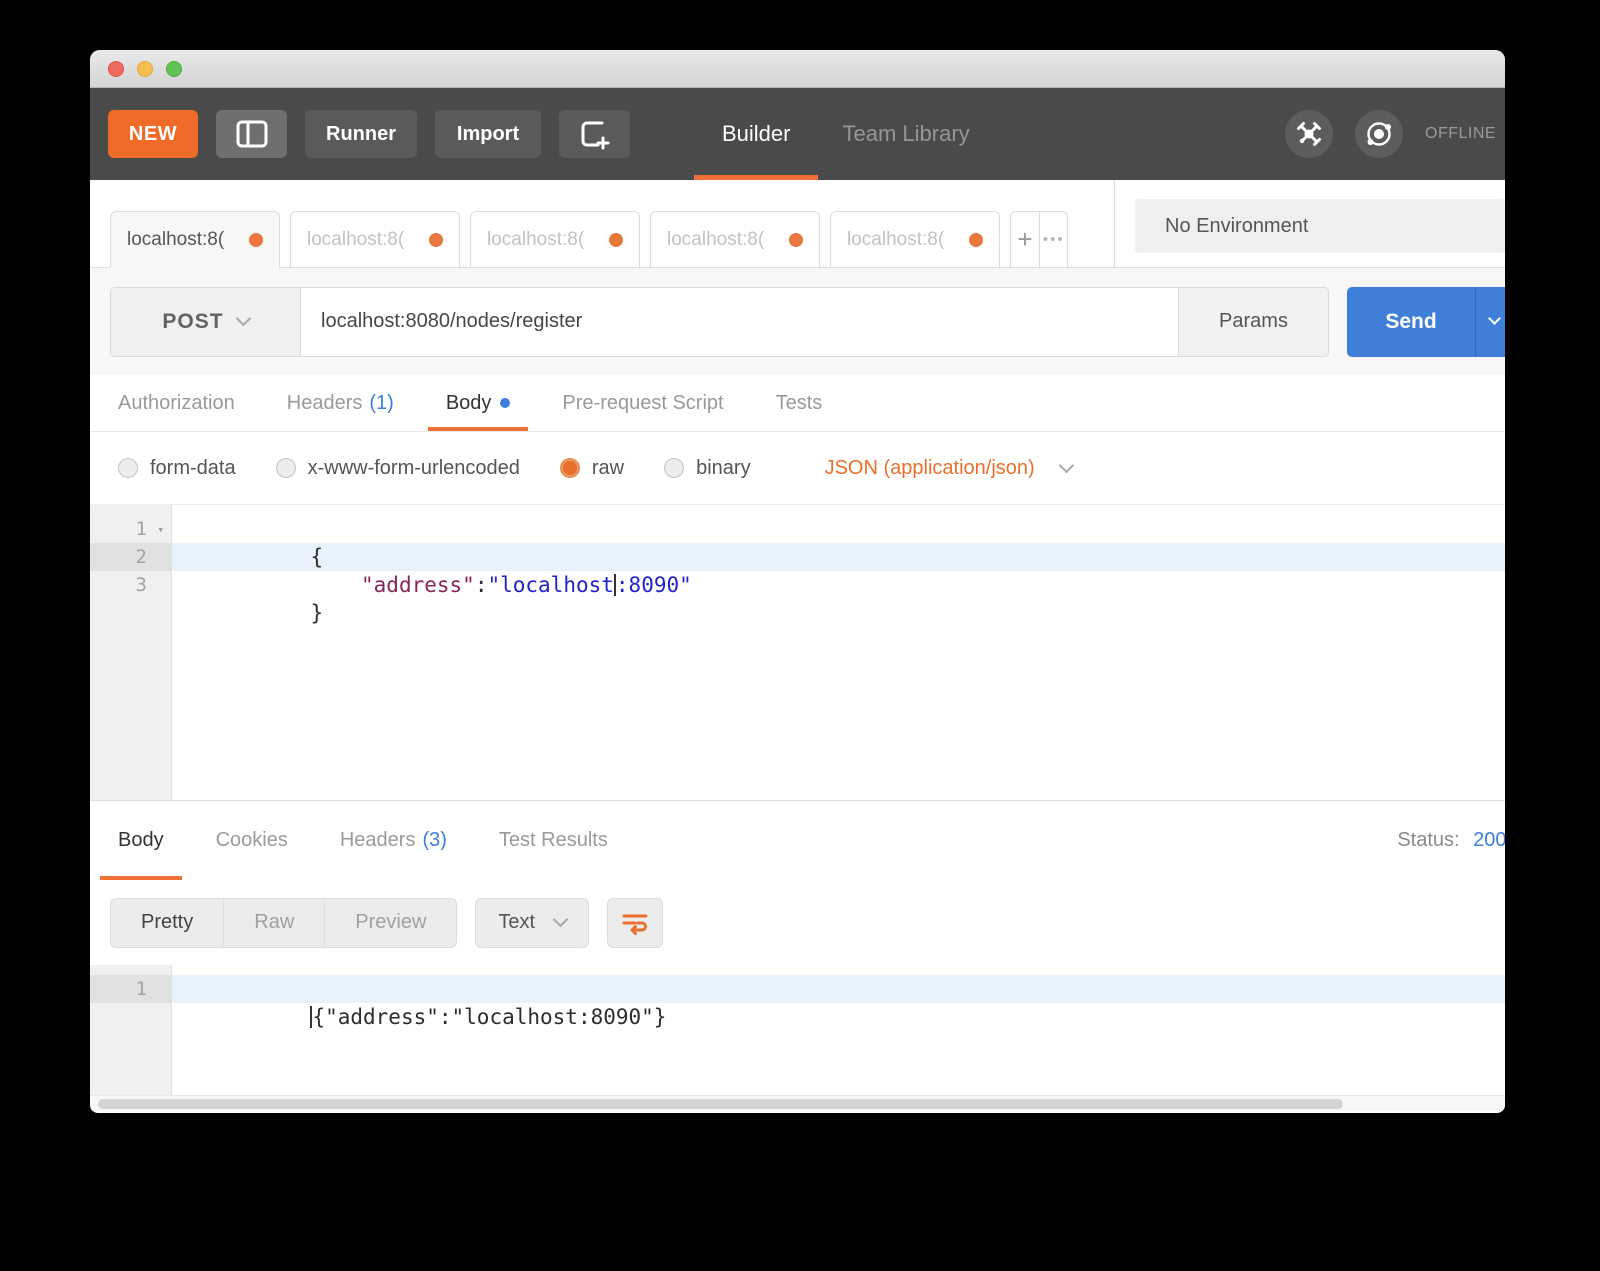  I want to click on response-status: Status: 200 OK, so click(1451, 840).